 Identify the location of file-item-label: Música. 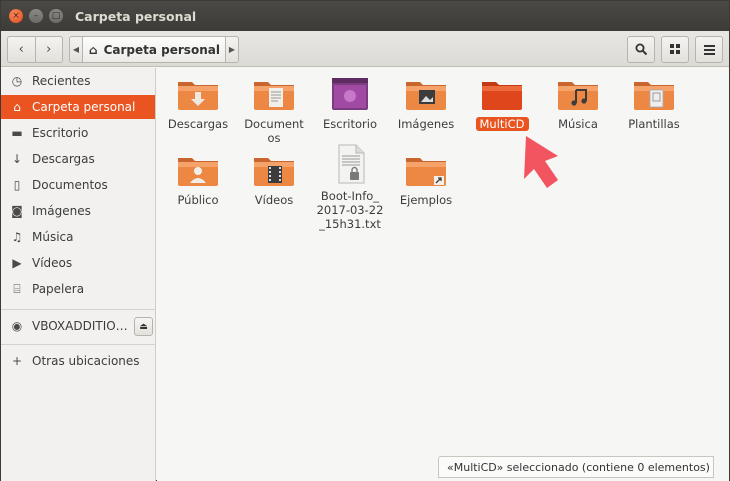
(578, 124).